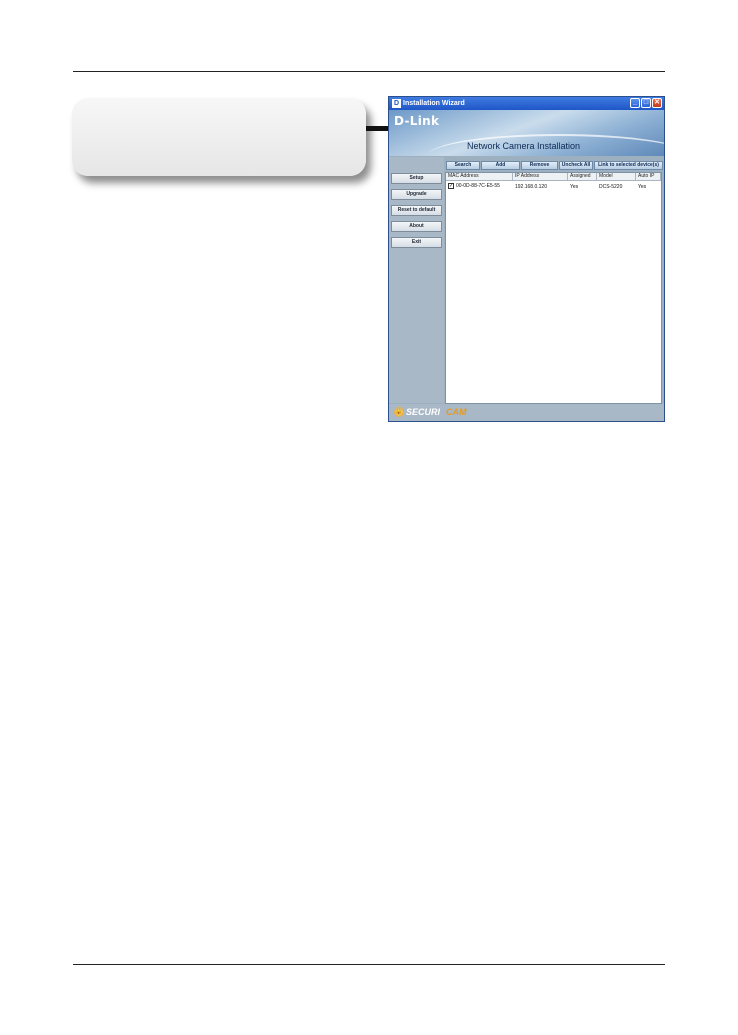 This screenshot has width=738, height=1035. What do you see at coordinates (479, 177) in the screenshot?
I see `column-header-mac: MAC Address` at bounding box center [479, 177].